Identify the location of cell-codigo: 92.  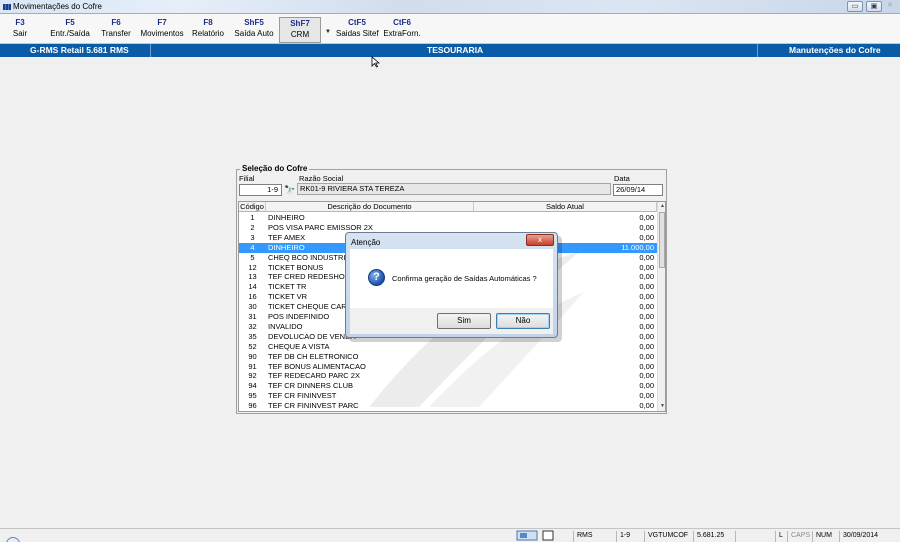
(252, 376).